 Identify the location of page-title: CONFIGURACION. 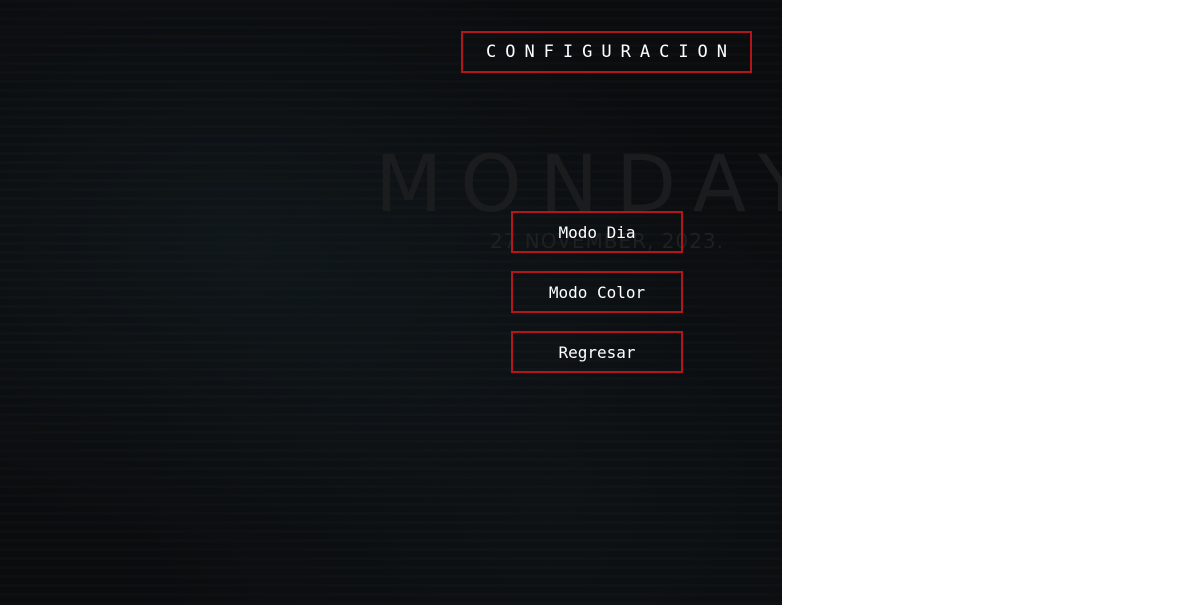
(606, 52).